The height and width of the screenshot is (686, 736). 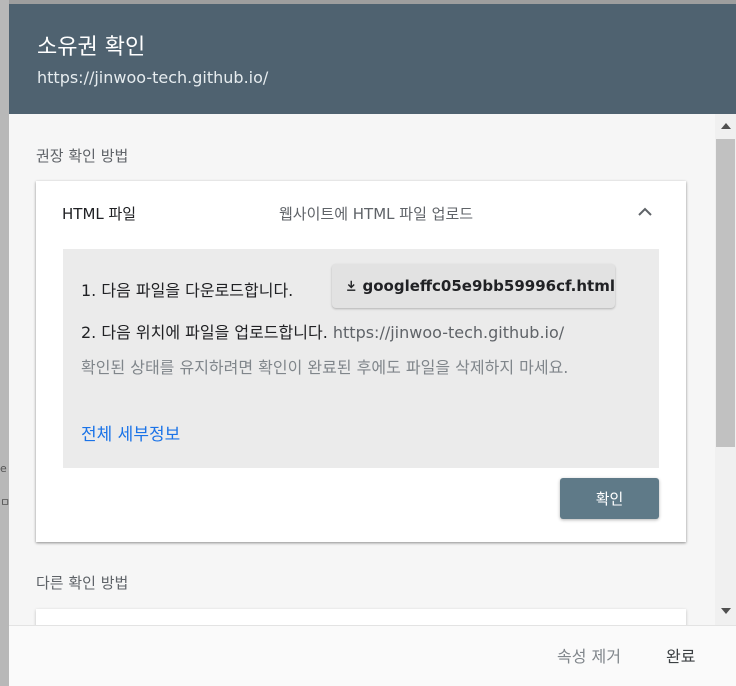 I want to click on chevron-up-icon, so click(x=645, y=212).